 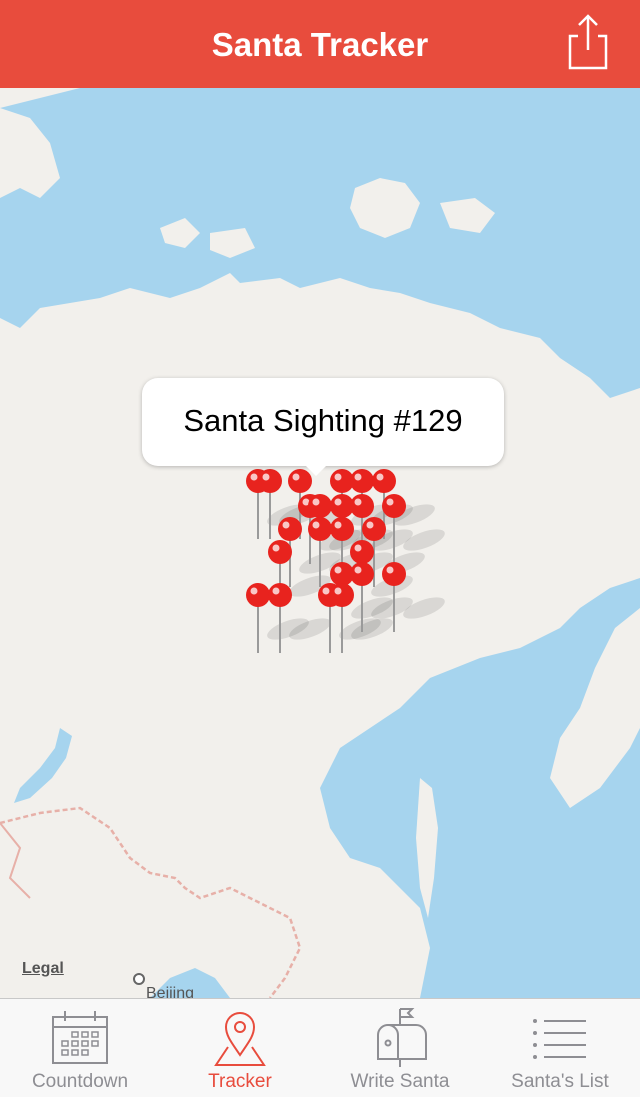 What do you see at coordinates (240, 1081) in the screenshot?
I see `tab-tracker-label: Tracker` at bounding box center [240, 1081].